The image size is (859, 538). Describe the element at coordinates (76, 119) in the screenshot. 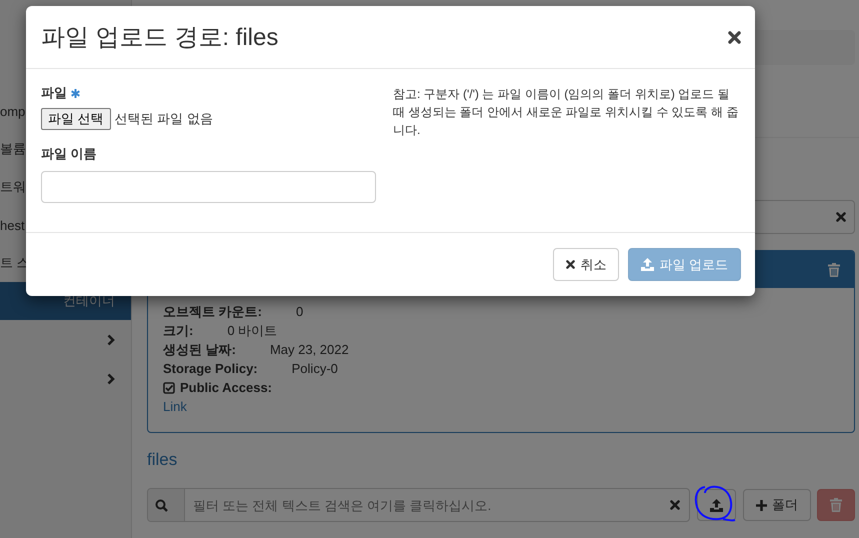

I see `choose-file-button: 파일 선택` at that location.